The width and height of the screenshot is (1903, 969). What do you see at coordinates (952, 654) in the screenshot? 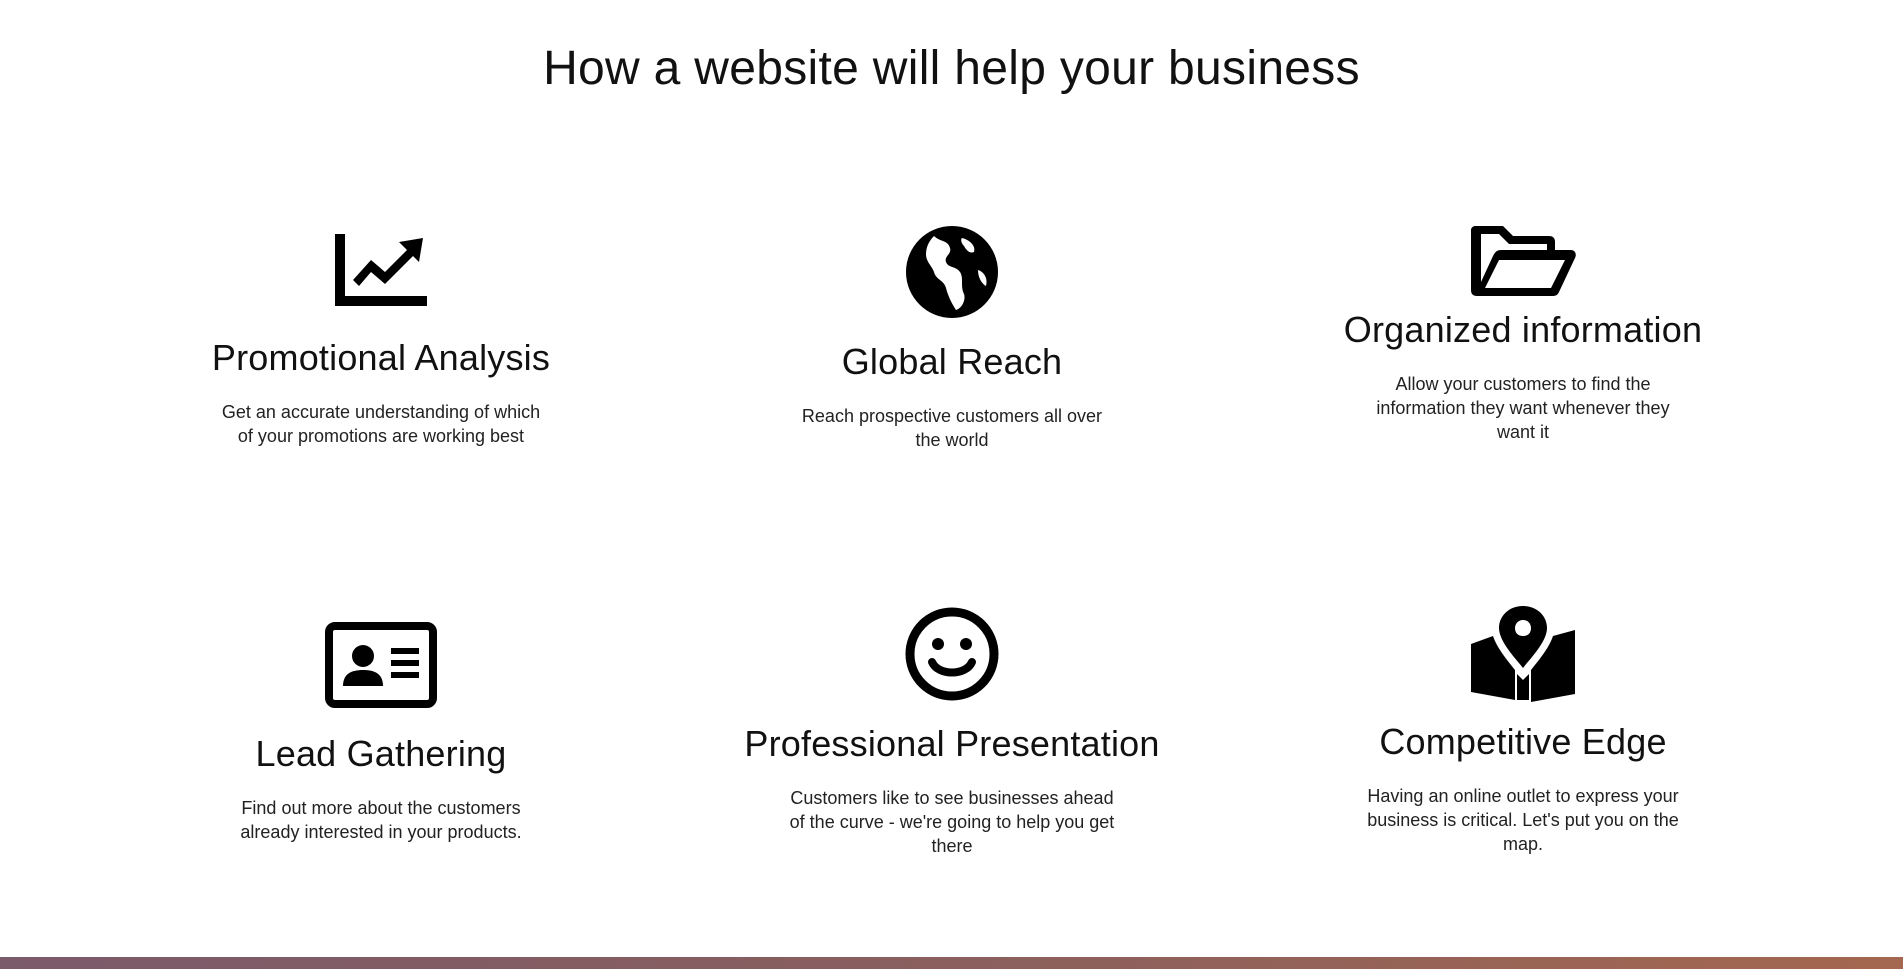
I see `smile-icon` at bounding box center [952, 654].